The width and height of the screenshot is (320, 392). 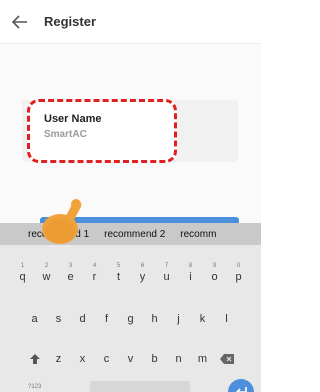 What do you see at coordinates (215, 277) in the screenshot?
I see `key-o: 9o` at bounding box center [215, 277].